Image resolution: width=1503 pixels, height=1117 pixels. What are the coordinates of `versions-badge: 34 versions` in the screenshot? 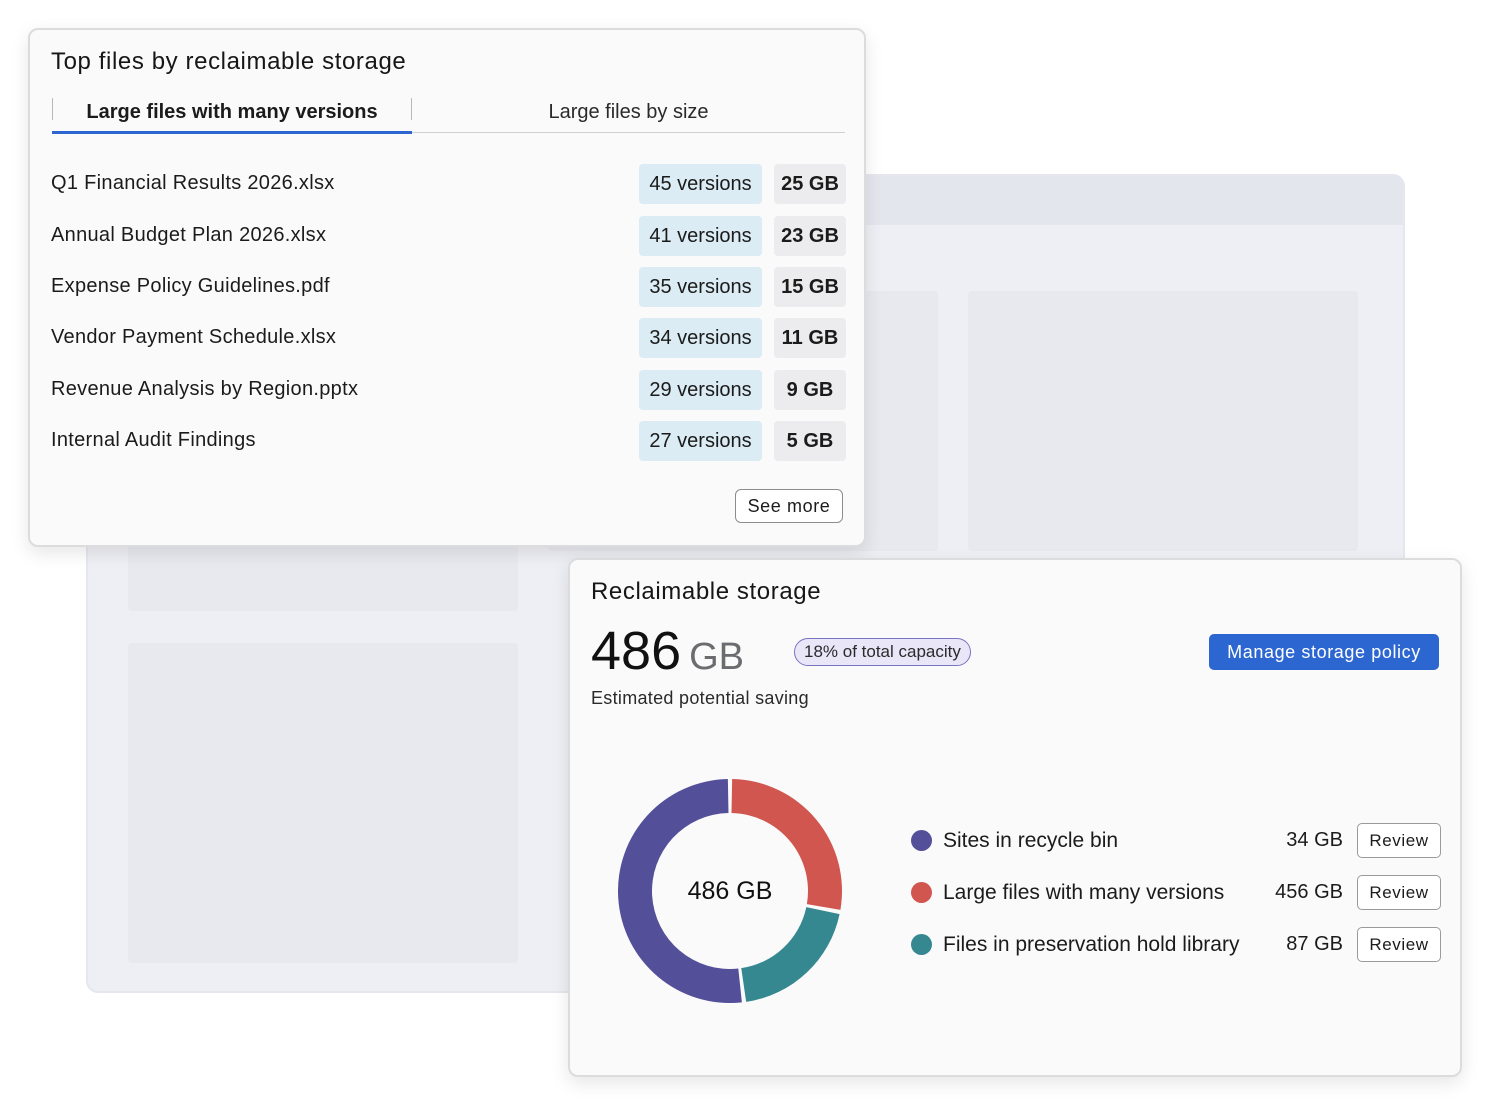 It's located at (700, 338).